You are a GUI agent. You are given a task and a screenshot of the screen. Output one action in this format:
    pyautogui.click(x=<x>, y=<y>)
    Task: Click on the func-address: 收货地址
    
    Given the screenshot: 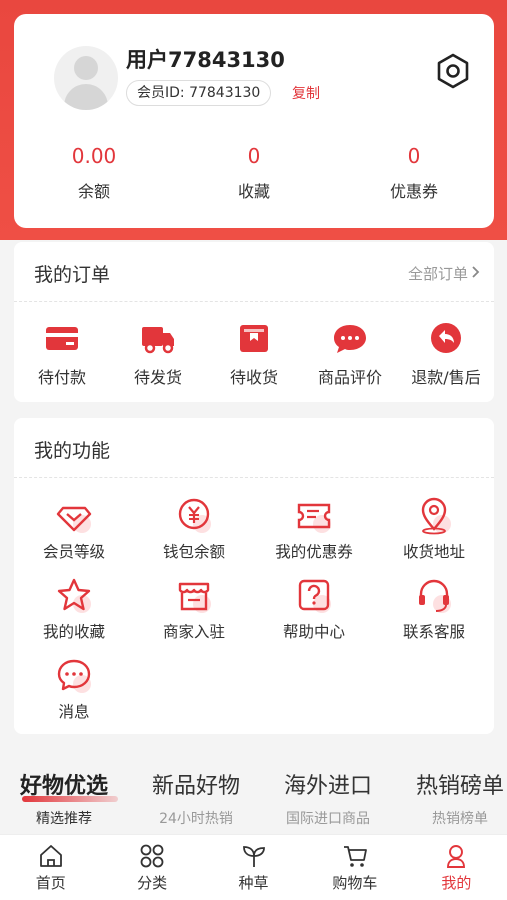 What is the action you would take?
    pyautogui.click(x=434, y=529)
    